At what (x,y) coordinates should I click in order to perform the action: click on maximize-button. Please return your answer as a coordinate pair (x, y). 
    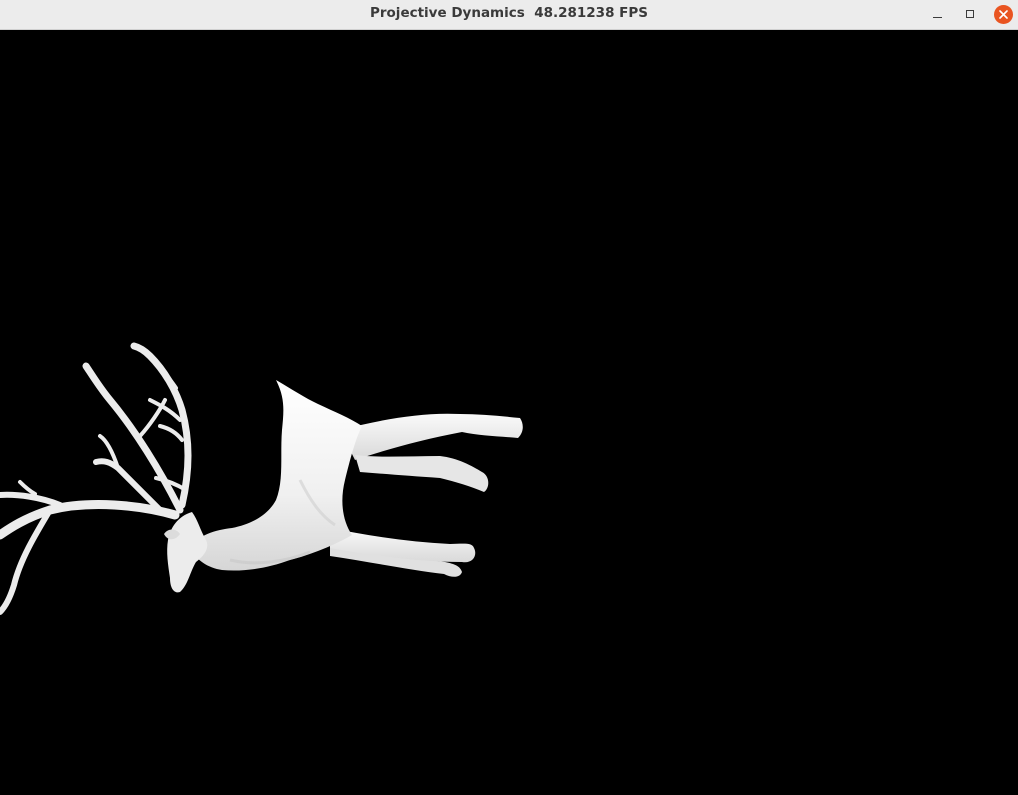
    Looking at the image, I should click on (970, 14).